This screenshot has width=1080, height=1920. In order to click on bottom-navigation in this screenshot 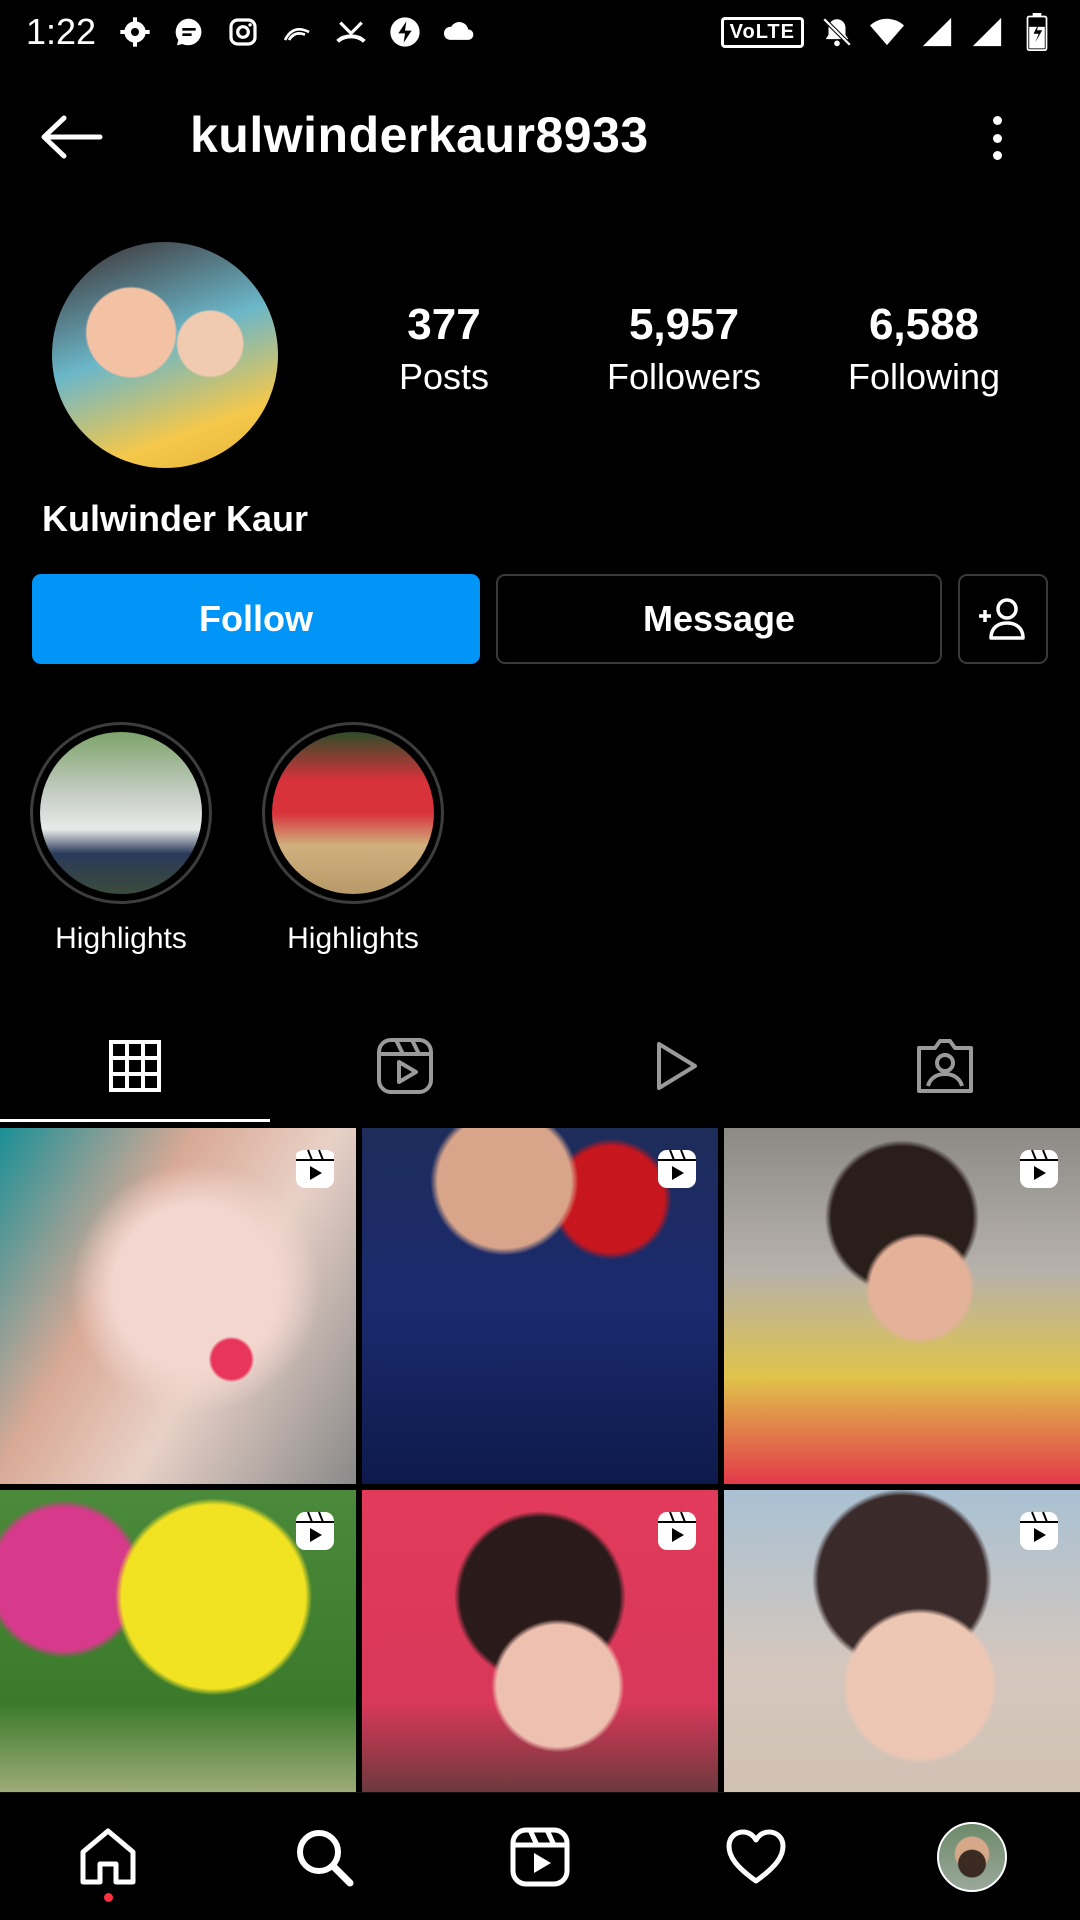, I will do `click(540, 1856)`.